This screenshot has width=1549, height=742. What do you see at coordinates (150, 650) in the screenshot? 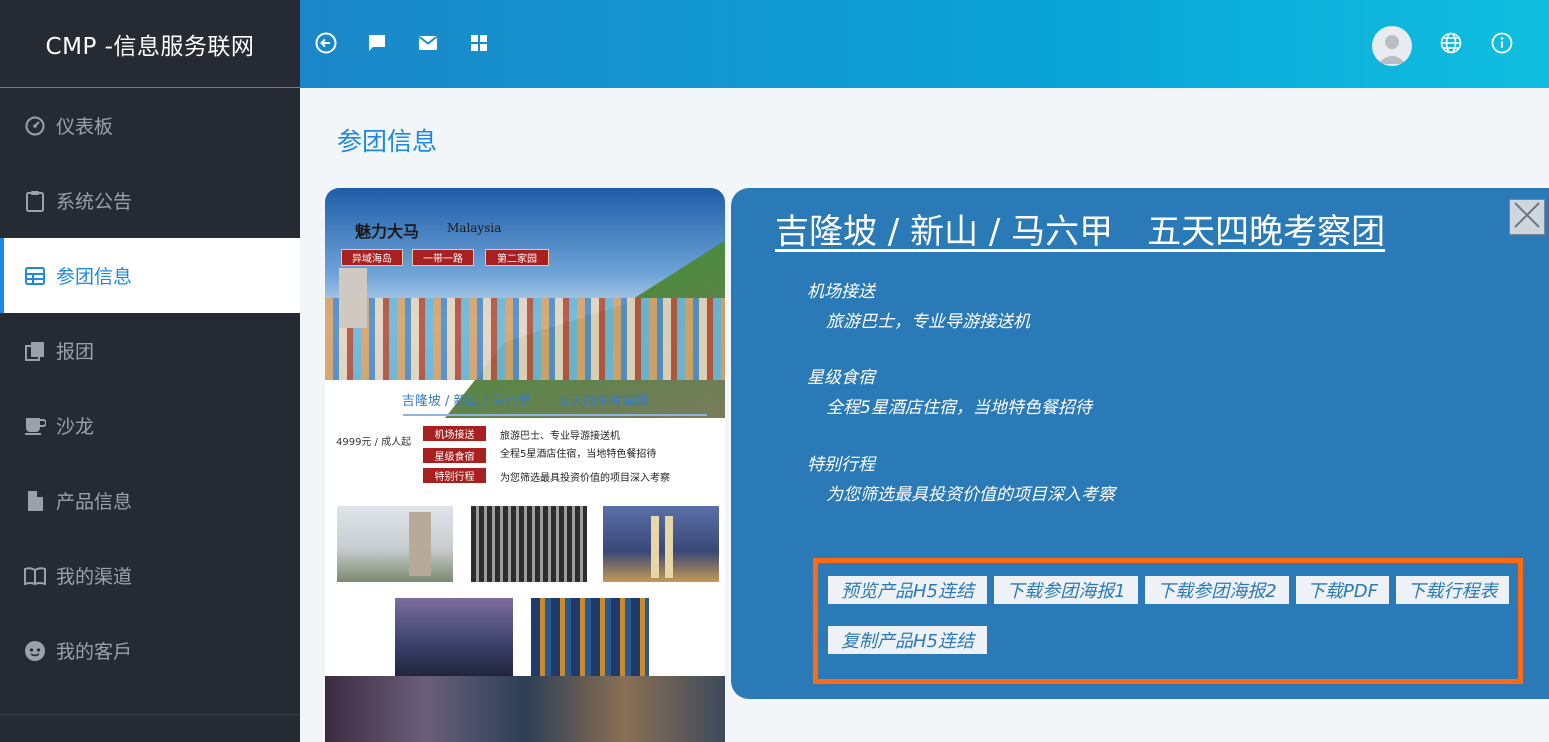
I see `sidebar-item-customers: 我的客戶` at bounding box center [150, 650].